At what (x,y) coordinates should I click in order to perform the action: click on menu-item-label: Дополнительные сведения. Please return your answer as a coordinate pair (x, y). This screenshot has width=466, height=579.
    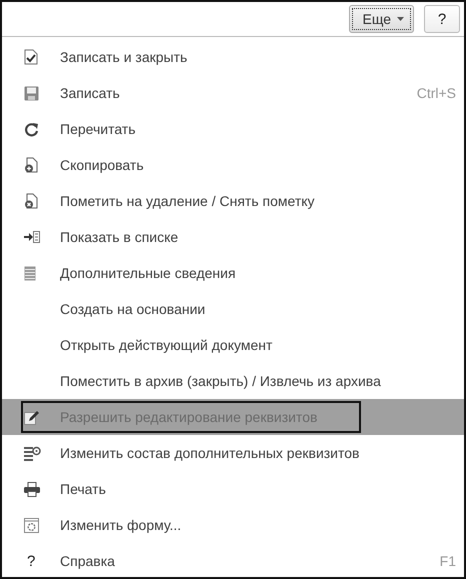
    Looking at the image, I should click on (148, 273).